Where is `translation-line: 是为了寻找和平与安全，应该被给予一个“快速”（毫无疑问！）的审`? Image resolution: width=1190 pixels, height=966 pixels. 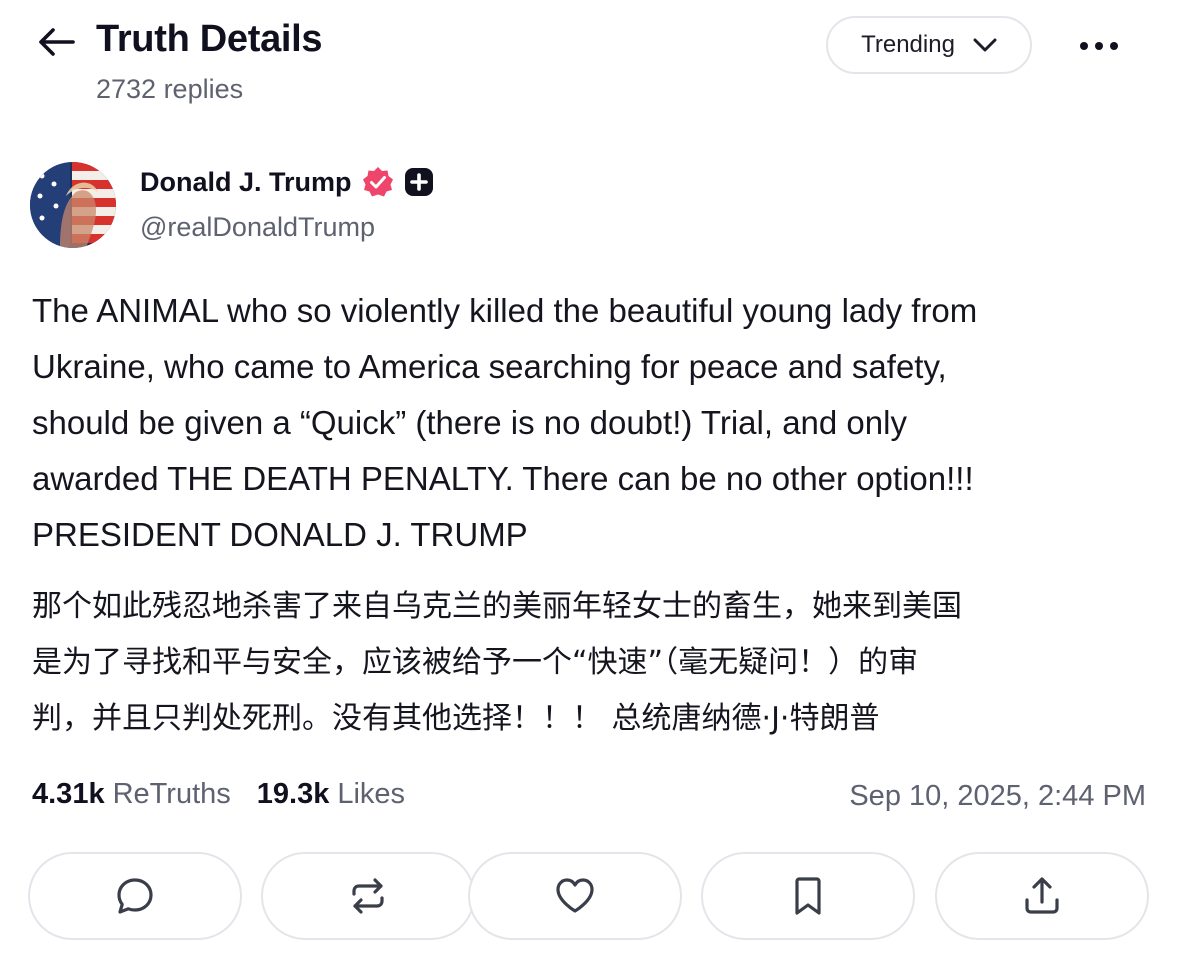 translation-line: 是为了寻找和平与安全，应该被给予一个“快速”（毫无疑问！）的审 is located at coordinates (475, 662).